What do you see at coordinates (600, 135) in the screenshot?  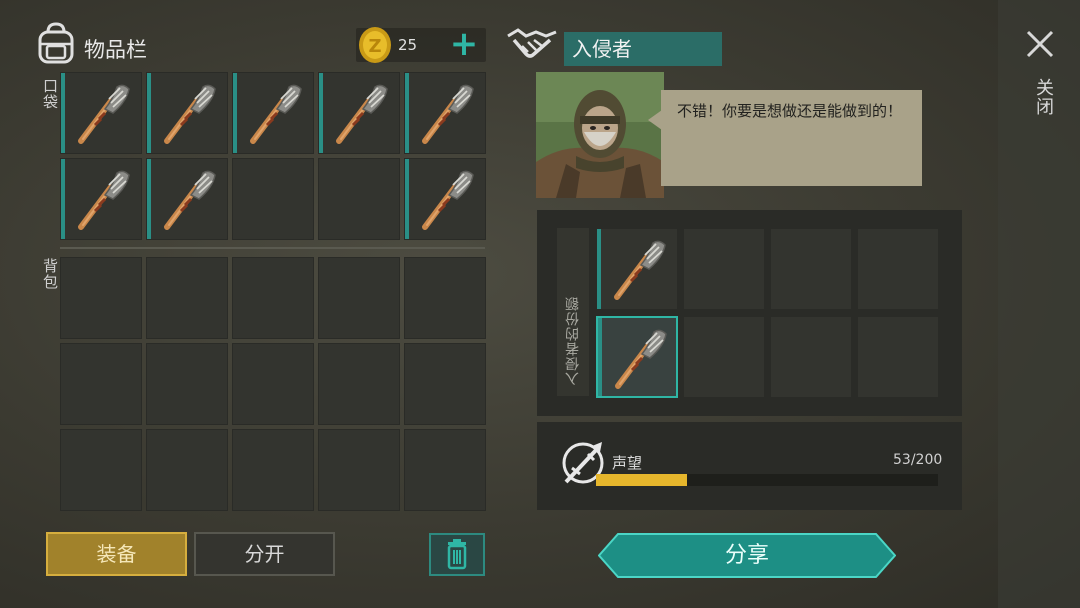 I see `trader-portrait` at bounding box center [600, 135].